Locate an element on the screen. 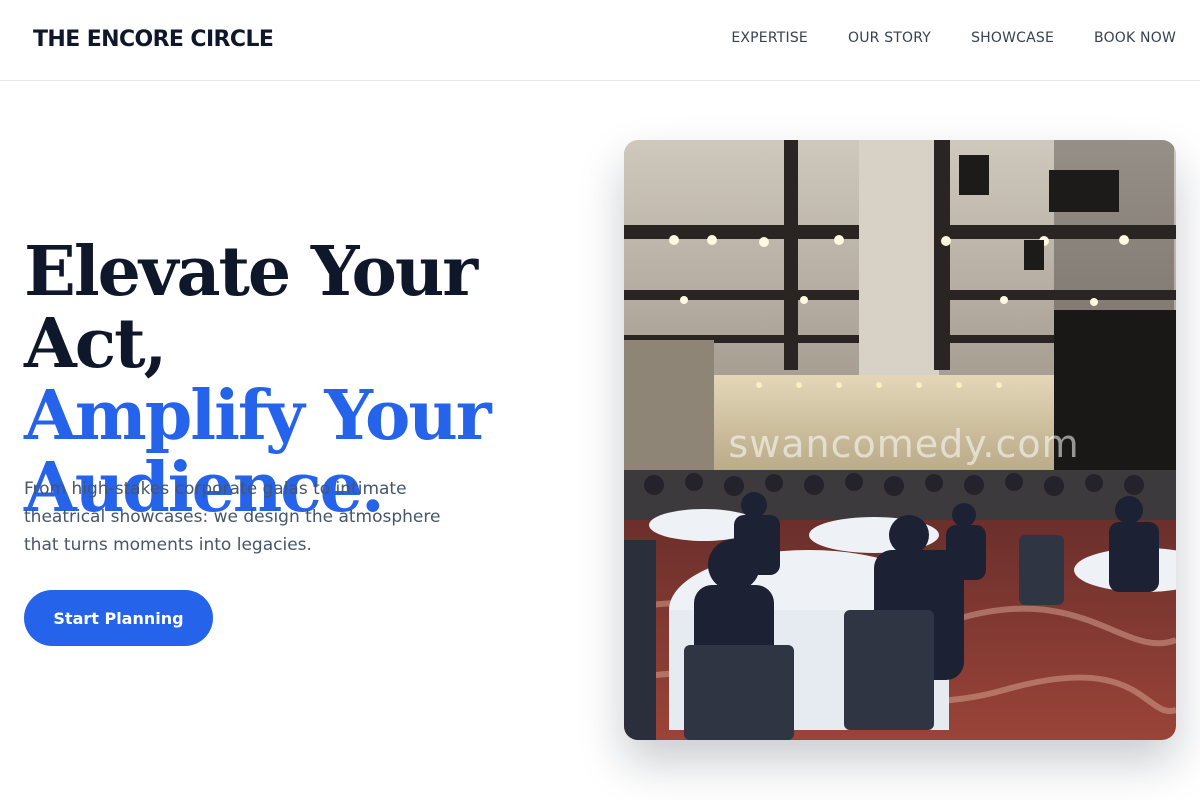  photo-watermark: swancomedy.com is located at coordinates (904, 444).